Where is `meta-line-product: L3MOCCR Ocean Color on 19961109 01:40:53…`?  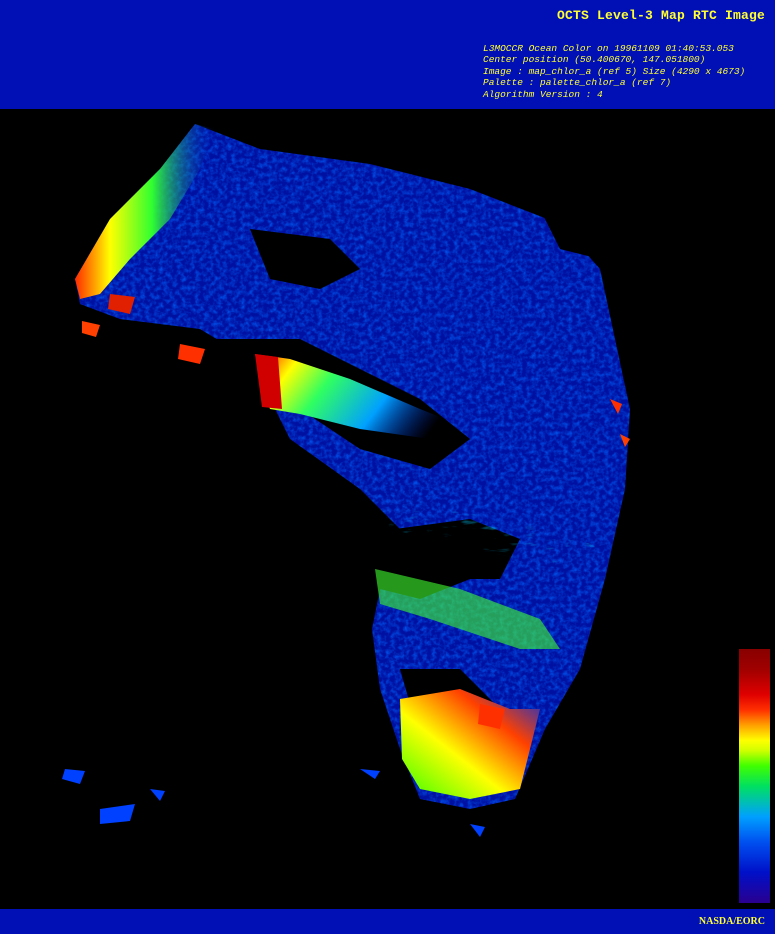 meta-line-product: L3MOCCR Ocean Color on 19961109 01:40:53… is located at coordinates (608, 48).